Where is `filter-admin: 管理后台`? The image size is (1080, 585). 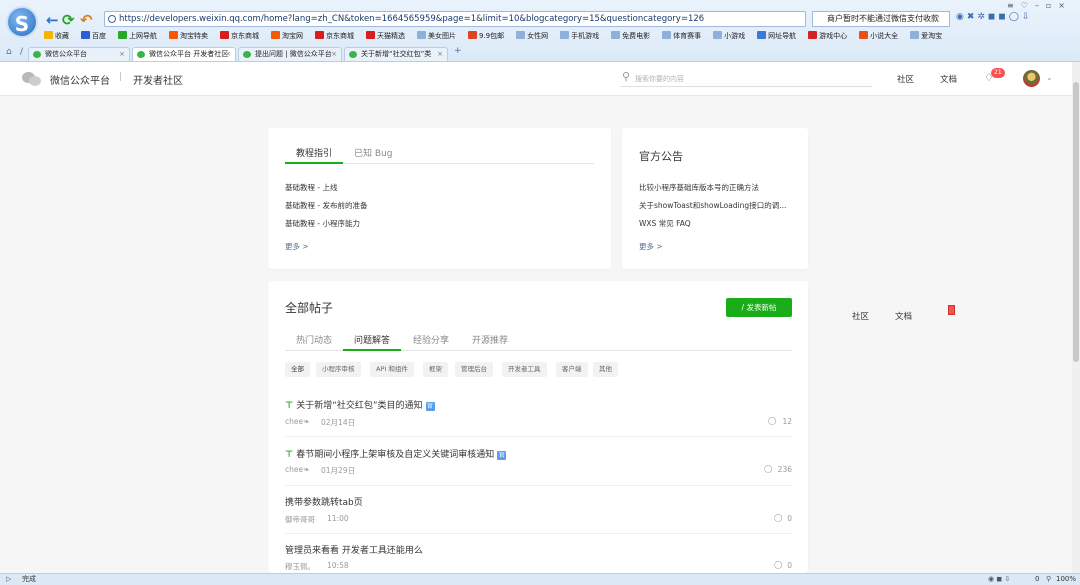 filter-admin: 管理后台 is located at coordinates (474, 369).